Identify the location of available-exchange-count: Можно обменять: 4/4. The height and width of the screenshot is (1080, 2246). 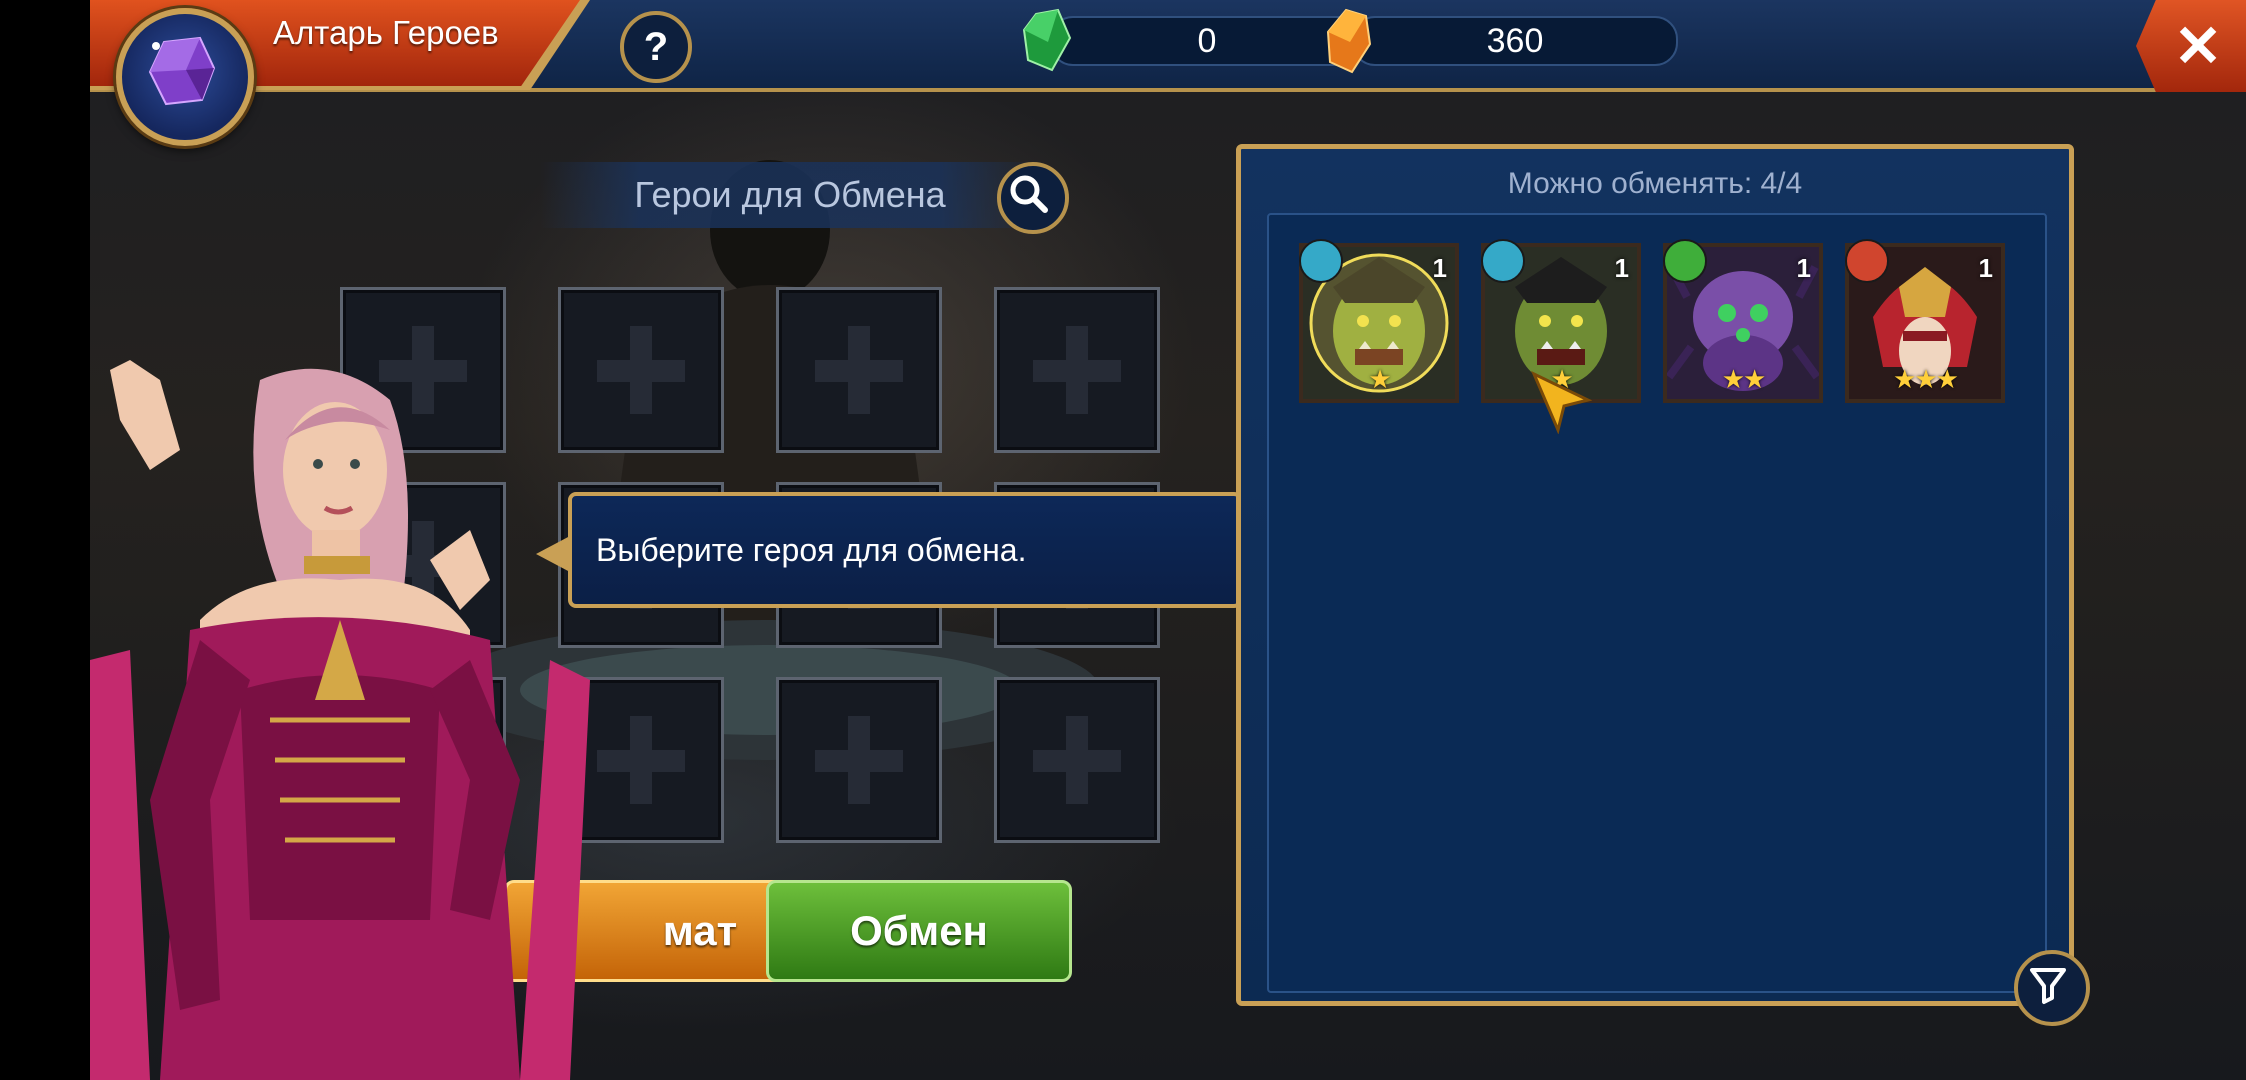
(1655, 183).